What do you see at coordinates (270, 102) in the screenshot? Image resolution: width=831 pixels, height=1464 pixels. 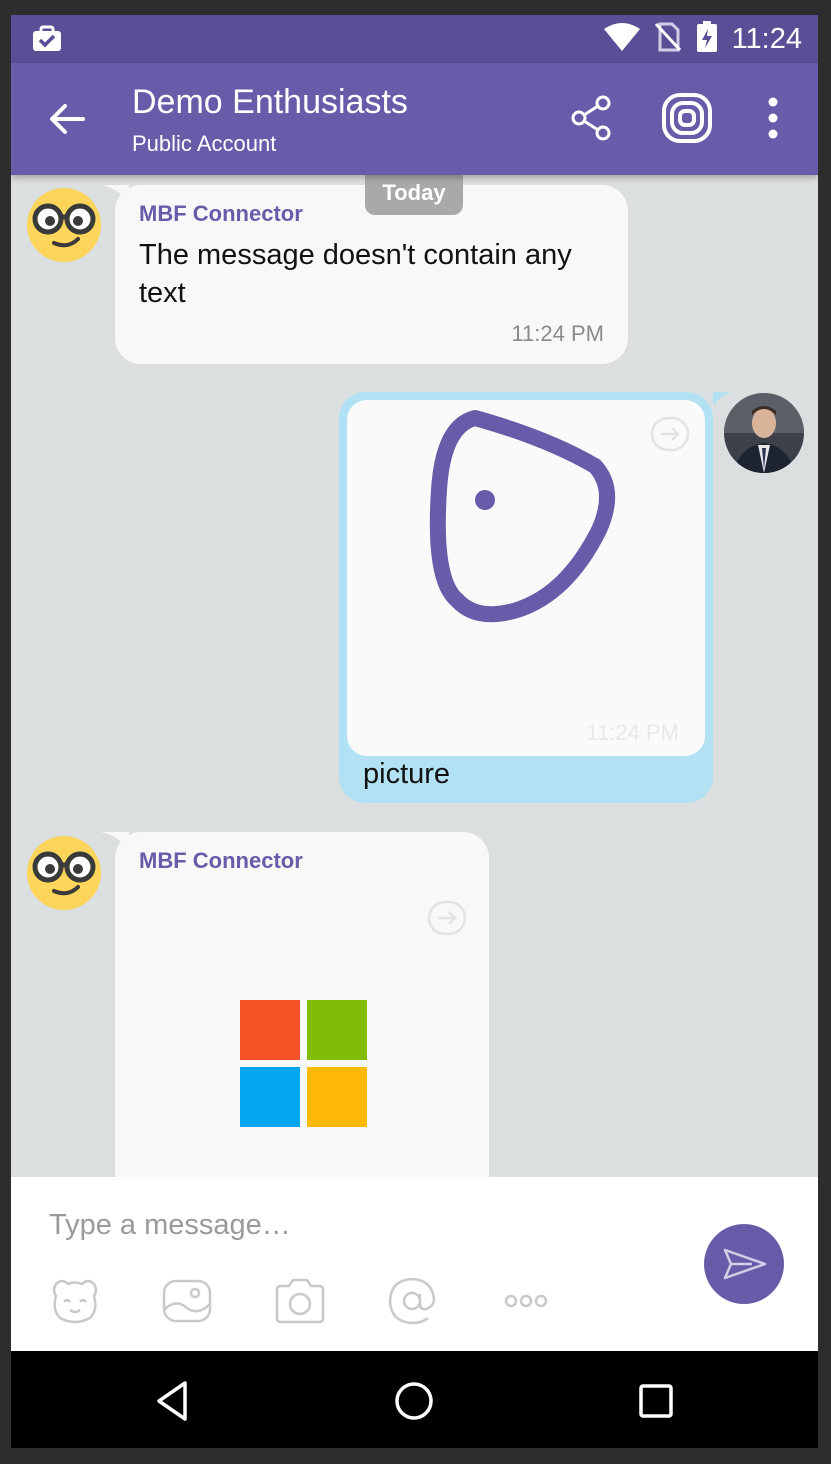 I see `chat-title: Demo Enthusiasts` at bounding box center [270, 102].